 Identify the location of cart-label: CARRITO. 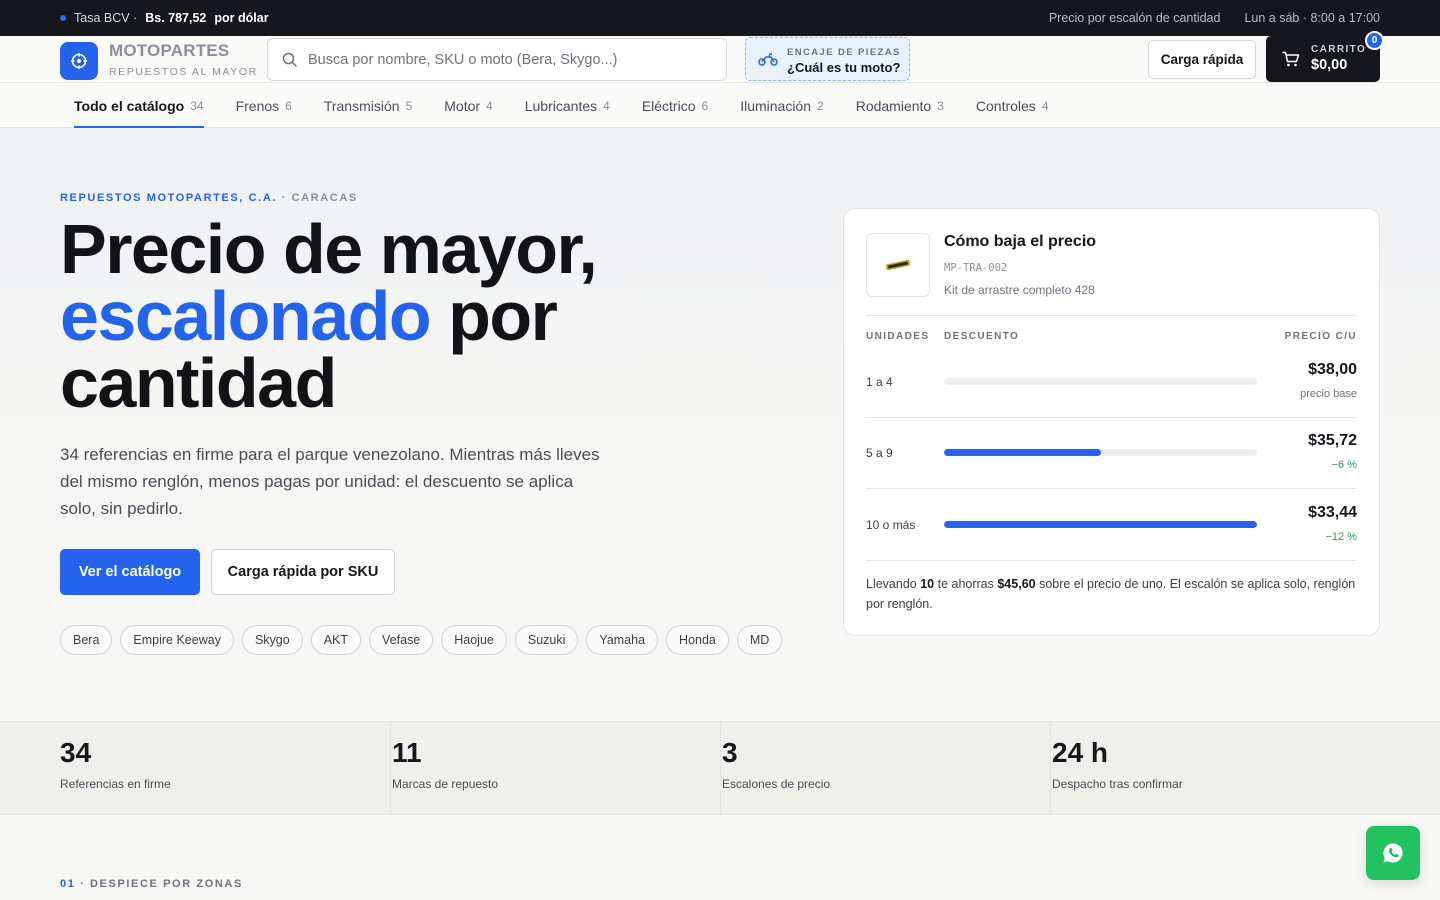
(1339, 49).